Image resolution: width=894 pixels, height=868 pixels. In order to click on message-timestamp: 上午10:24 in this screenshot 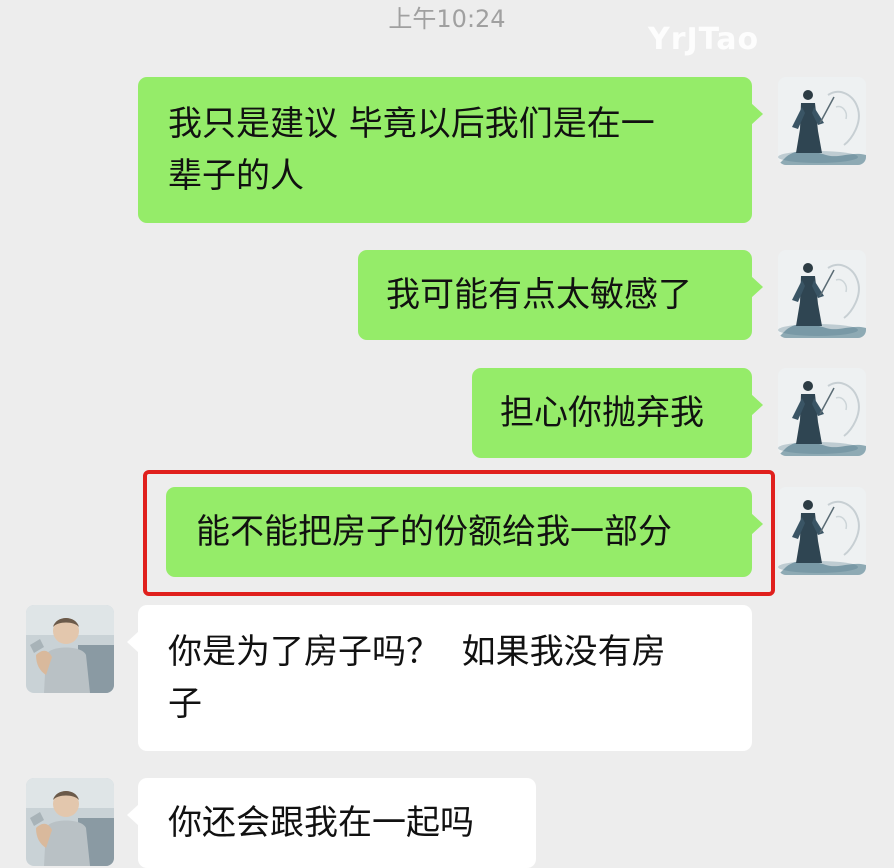, I will do `click(447, 19)`.